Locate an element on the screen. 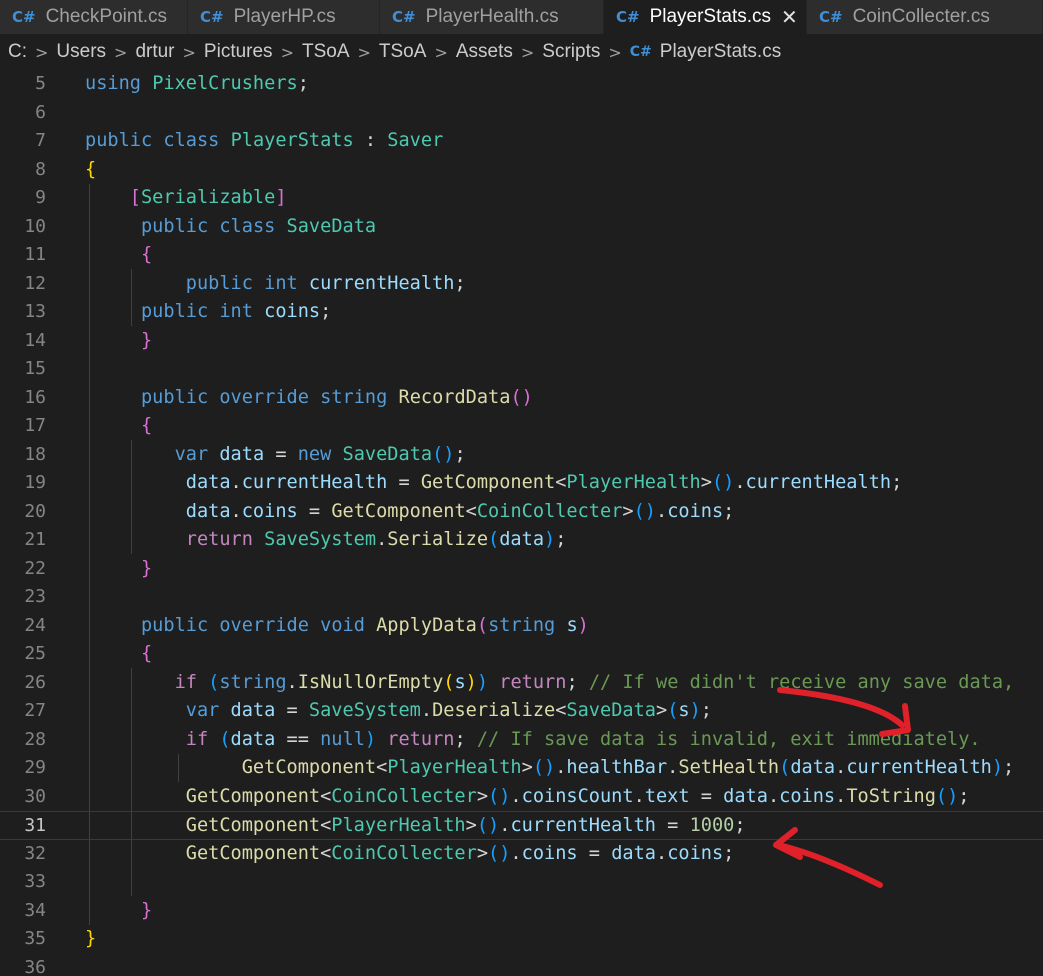  code-line: 10 public class SaveData is located at coordinates (521, 227).